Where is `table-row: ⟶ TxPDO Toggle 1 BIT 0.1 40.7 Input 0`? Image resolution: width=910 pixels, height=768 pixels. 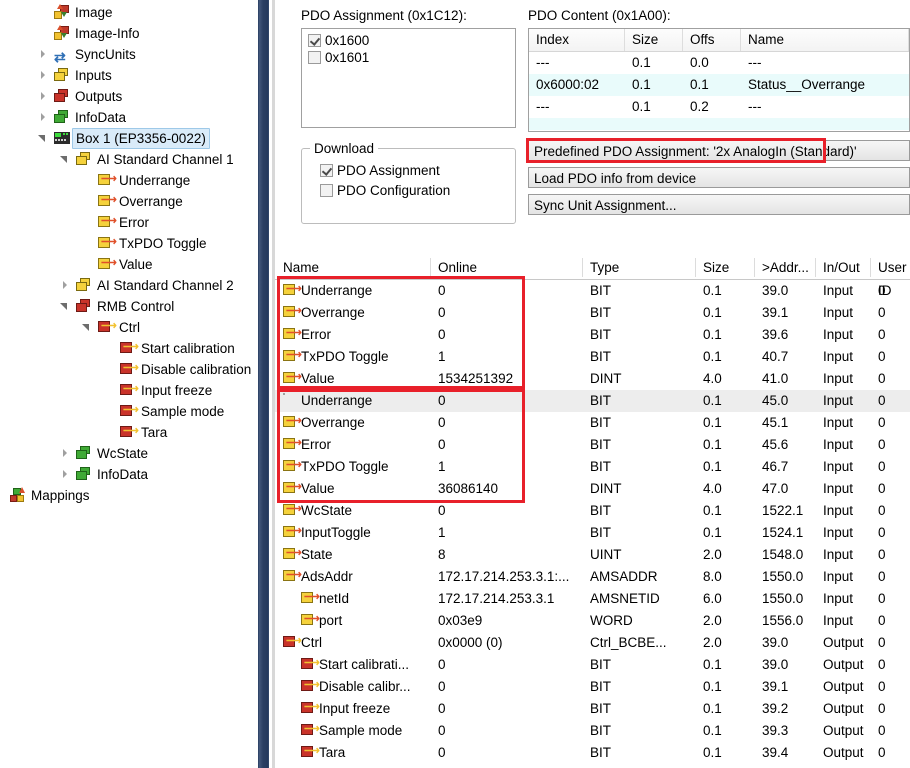
table-row: ⟶ TxPDO Toggle 1 BIT 0.1 40.7 Input 0 is located at coordinates (592, 357).